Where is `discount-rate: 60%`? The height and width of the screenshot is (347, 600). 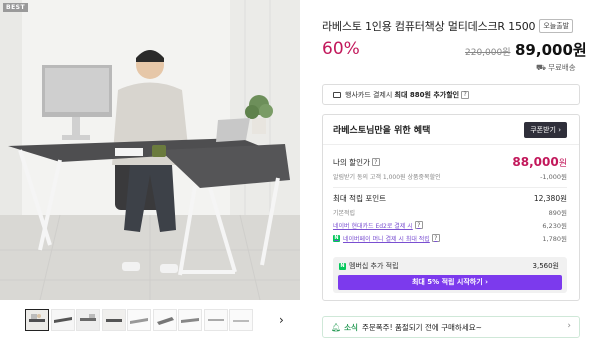 discount-rate: 60% is located at coordinates (341, 49).